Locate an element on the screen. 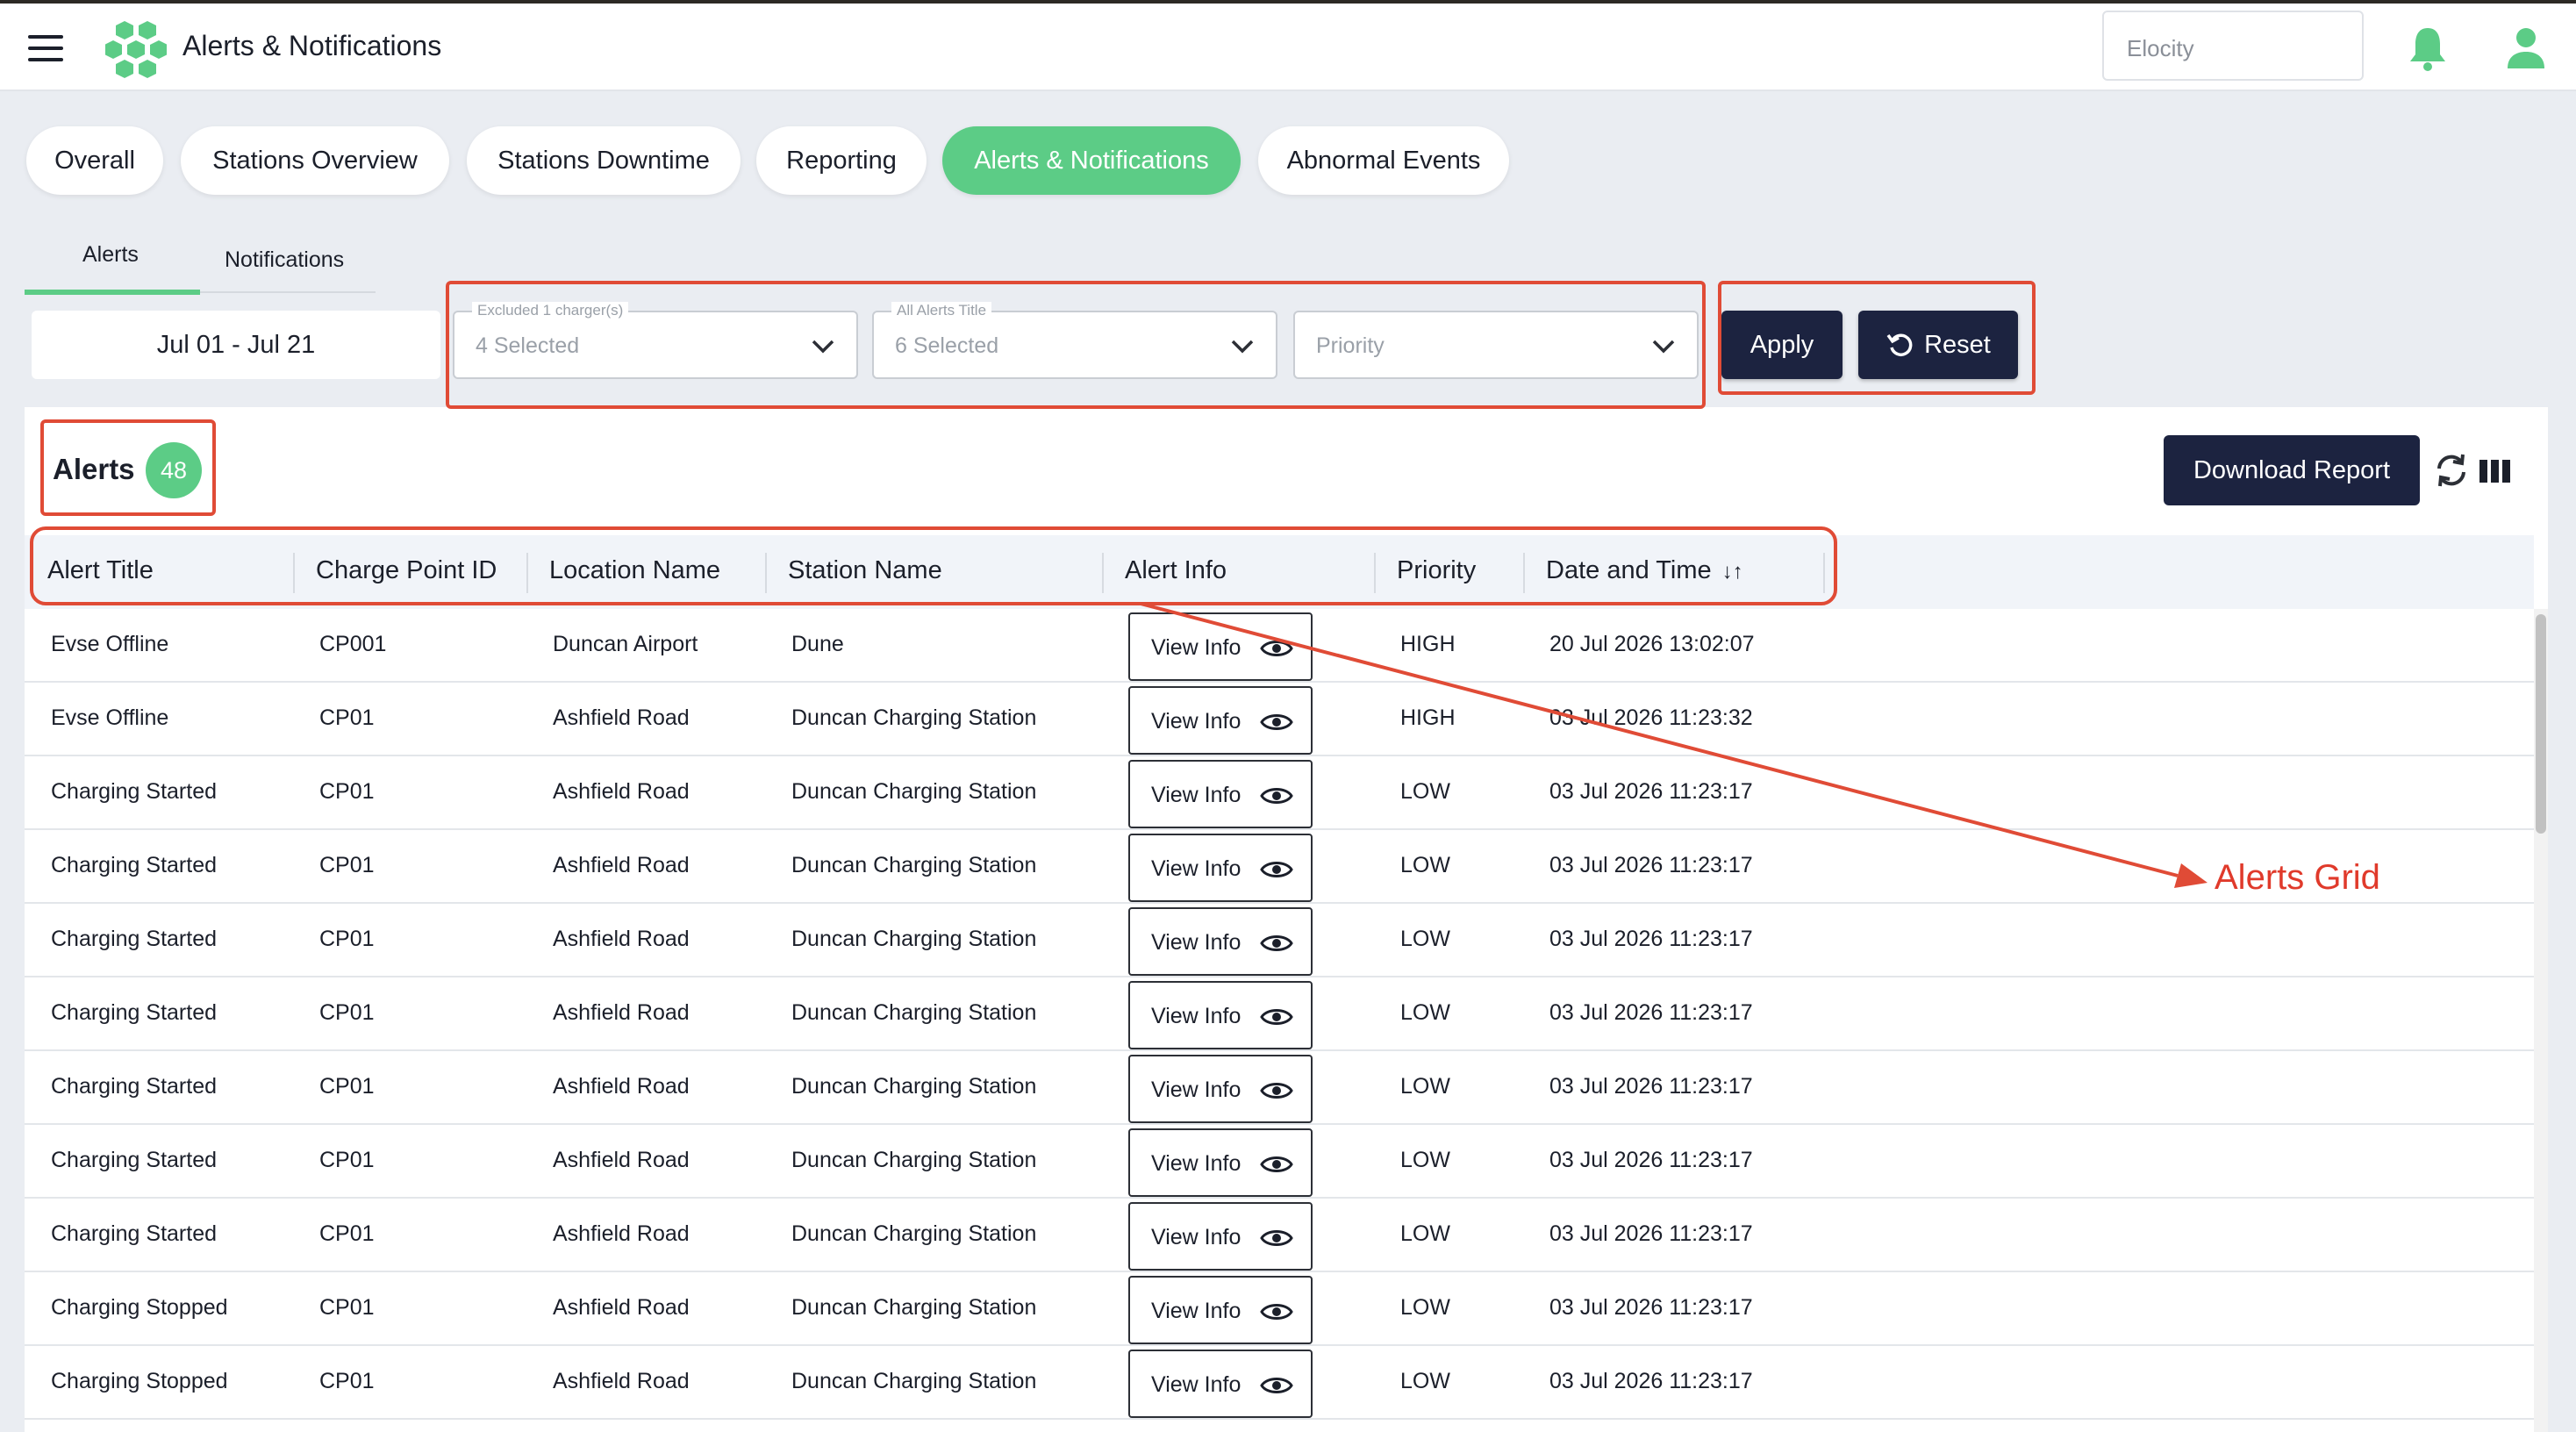  annotation-alerts-count-box is located at coordinates (128, 467).